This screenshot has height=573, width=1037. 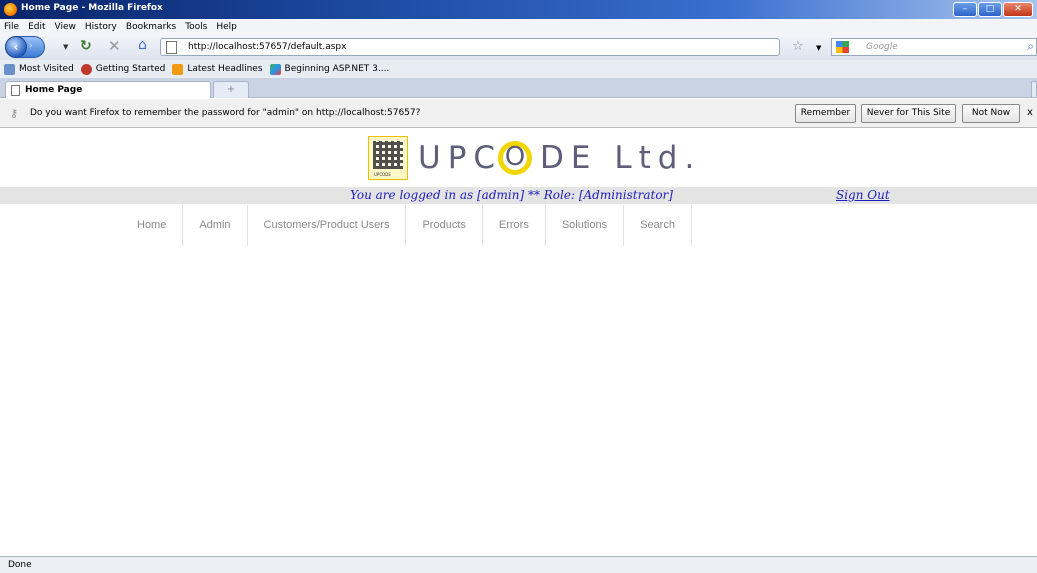 What do you see at coordinates (9, 69) in the screenshot?
I see `most-visited-icon` at bounding box center [9, 69].